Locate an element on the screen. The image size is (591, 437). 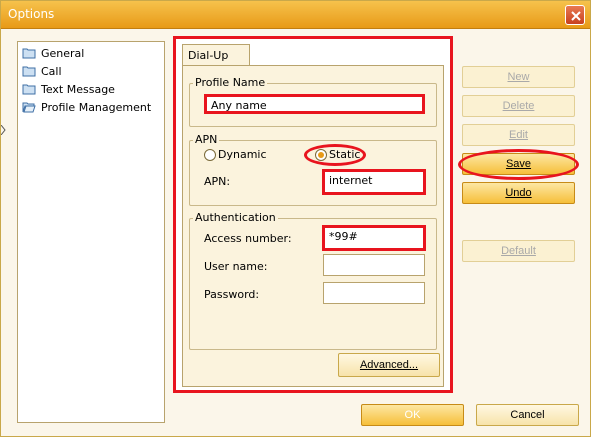
new-button: New is located at coordinates (518, 77).